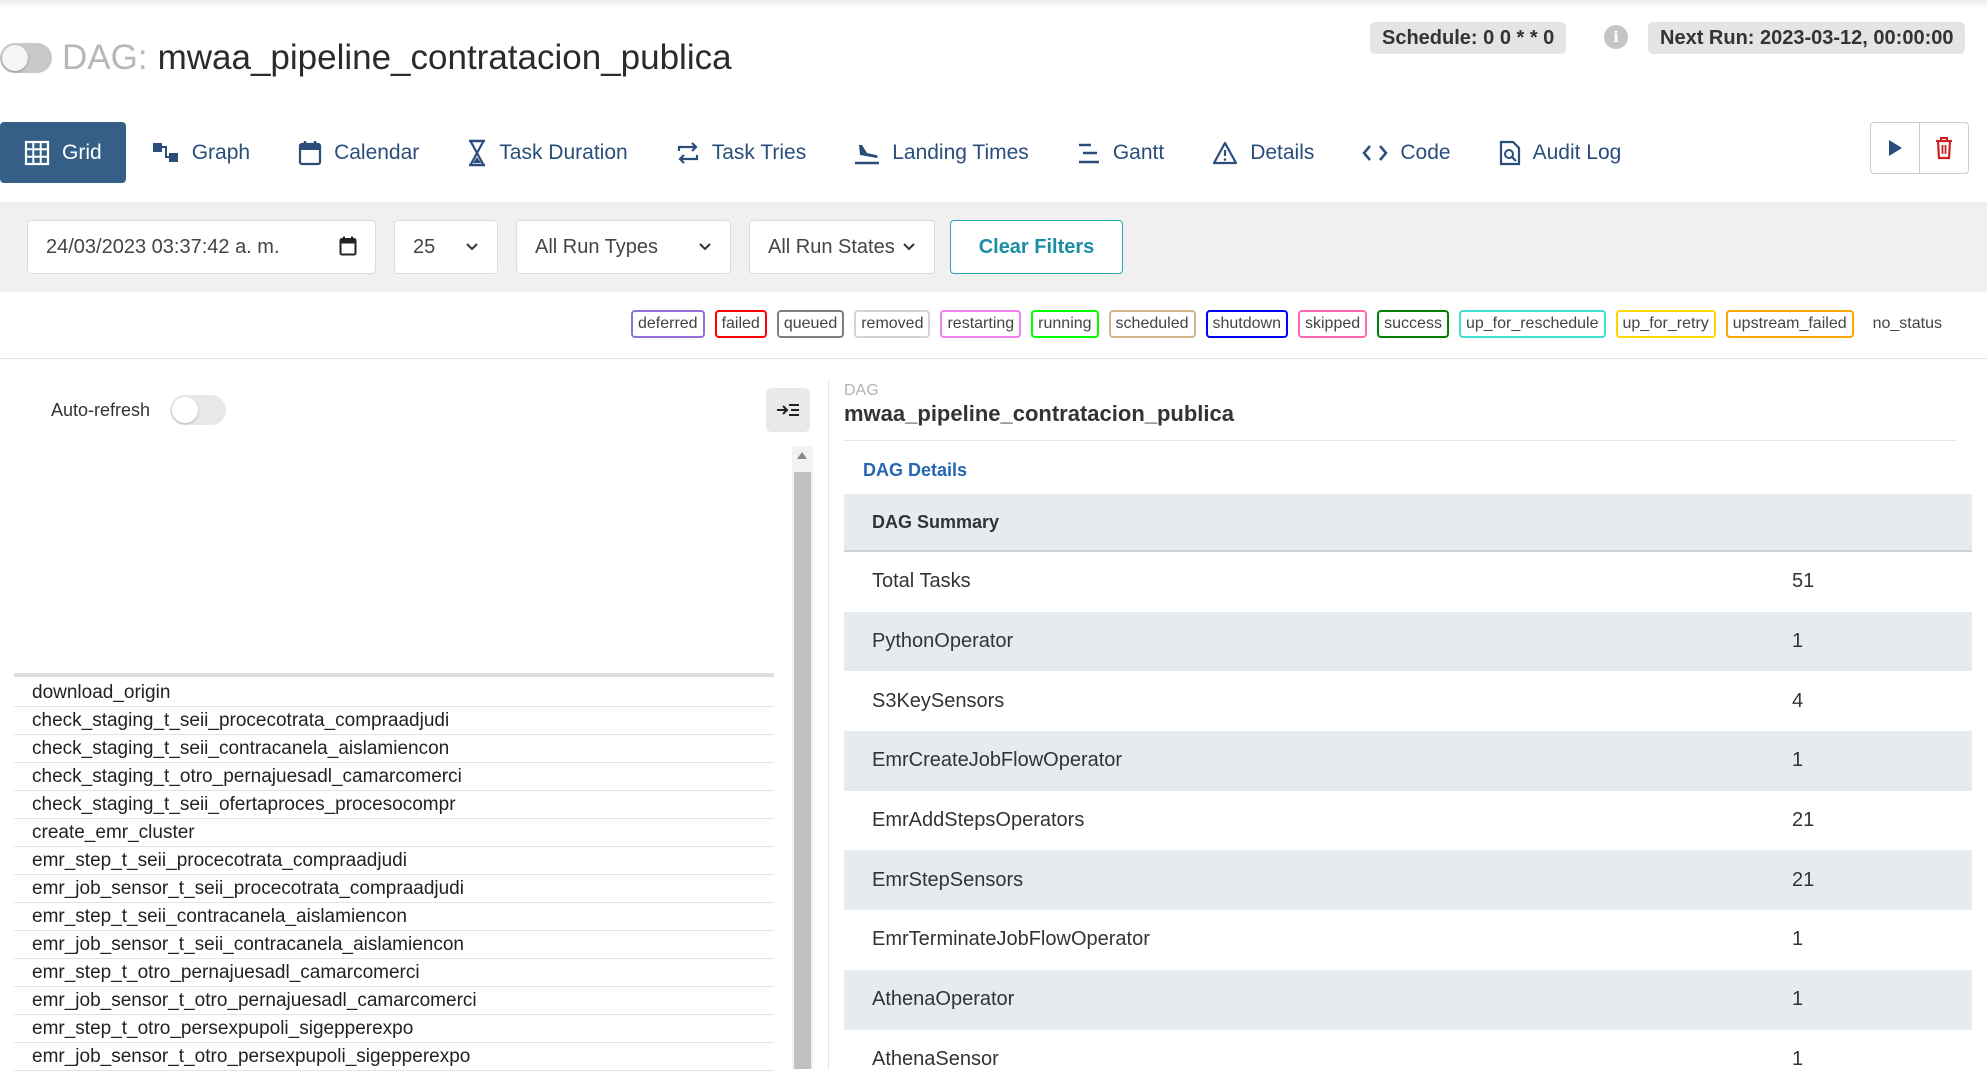  Describe the element at coordinates (1425, 153) in the screenshot. I see `tab-label: Code` at that location.